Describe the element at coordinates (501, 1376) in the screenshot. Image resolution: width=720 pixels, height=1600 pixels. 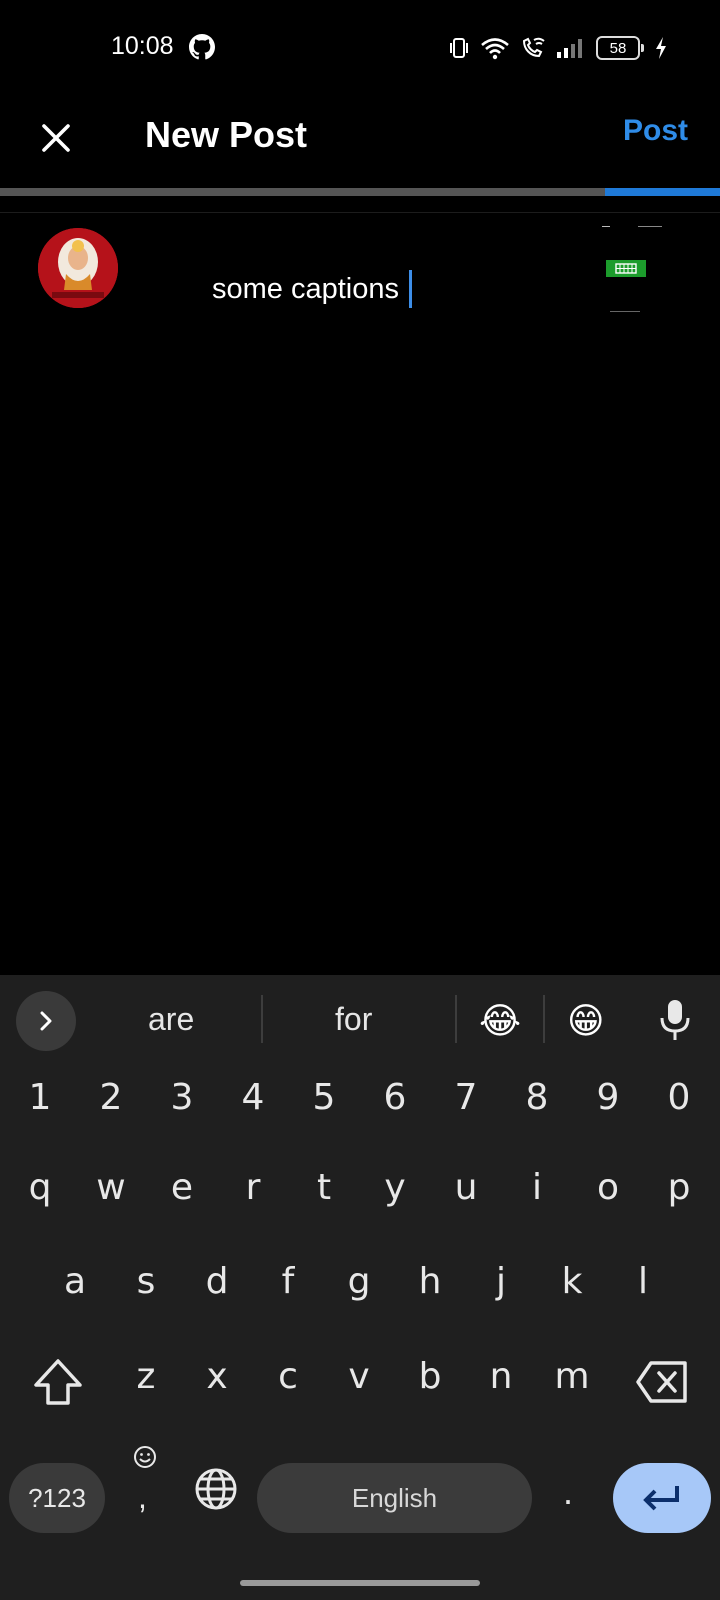
I see `key-n: n` at that location.